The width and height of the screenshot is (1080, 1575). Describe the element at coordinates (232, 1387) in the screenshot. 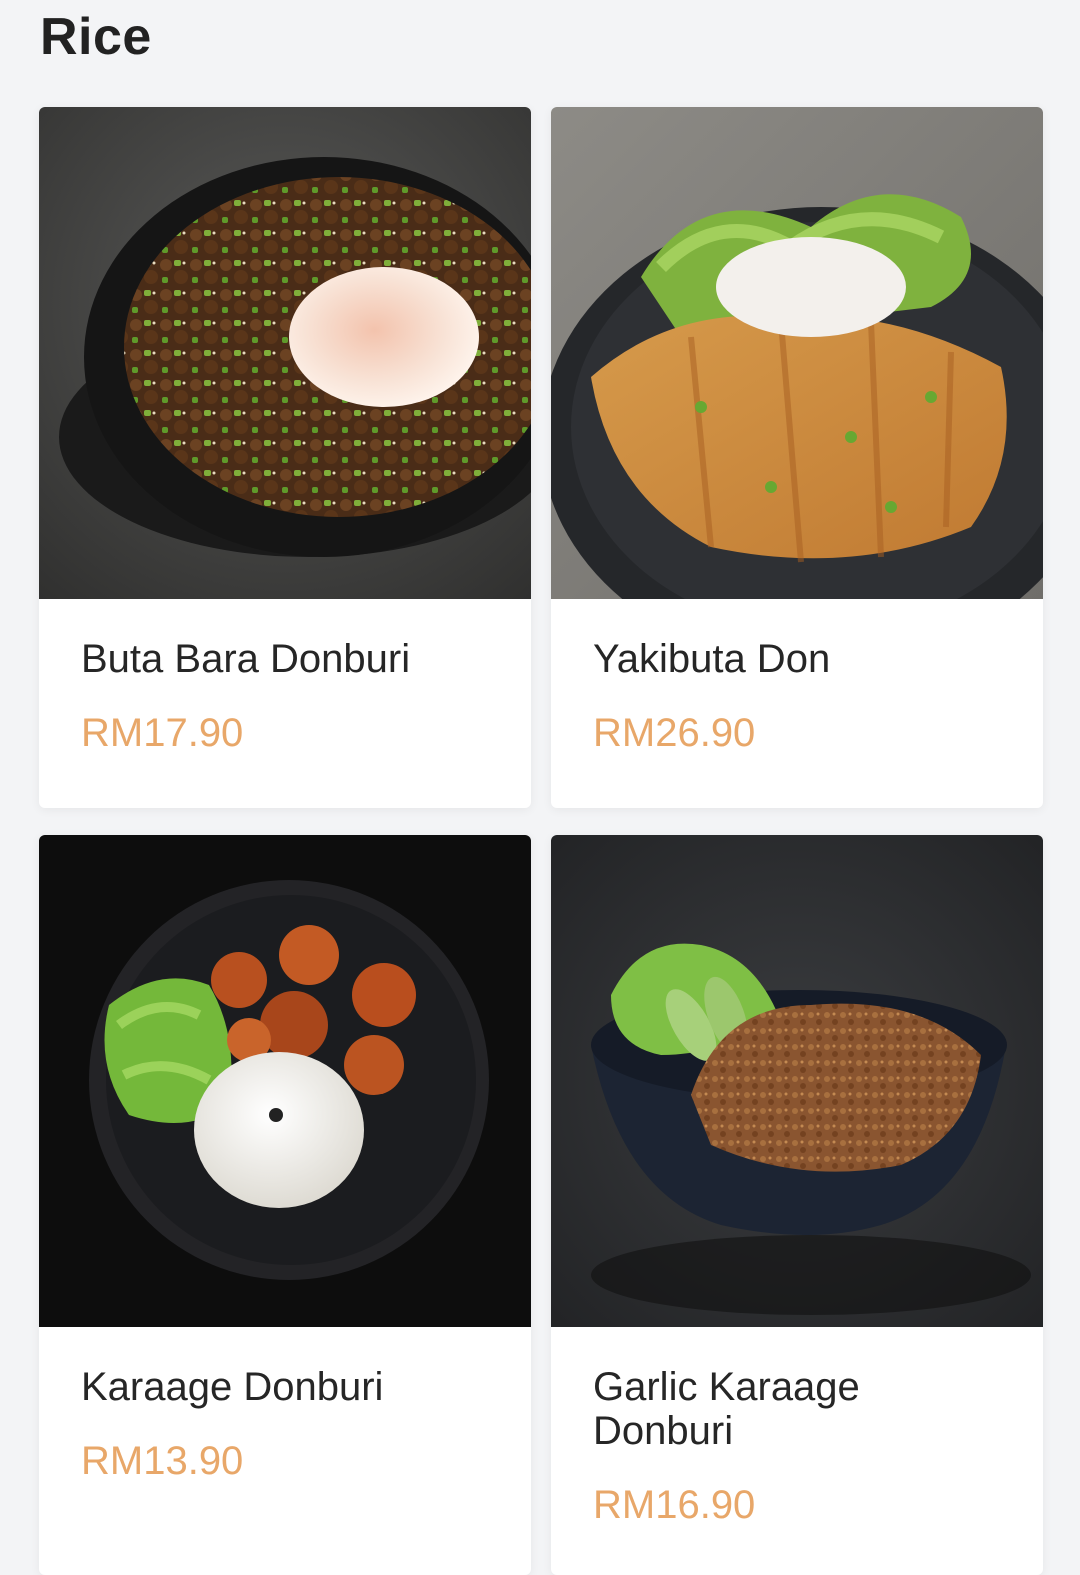

I see `item-name: Karaage Donburi` at that location.